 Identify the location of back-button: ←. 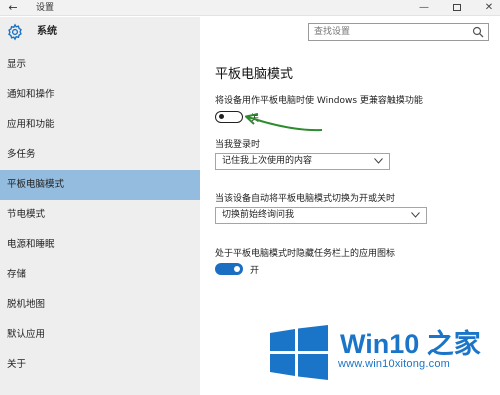
(13, 8).